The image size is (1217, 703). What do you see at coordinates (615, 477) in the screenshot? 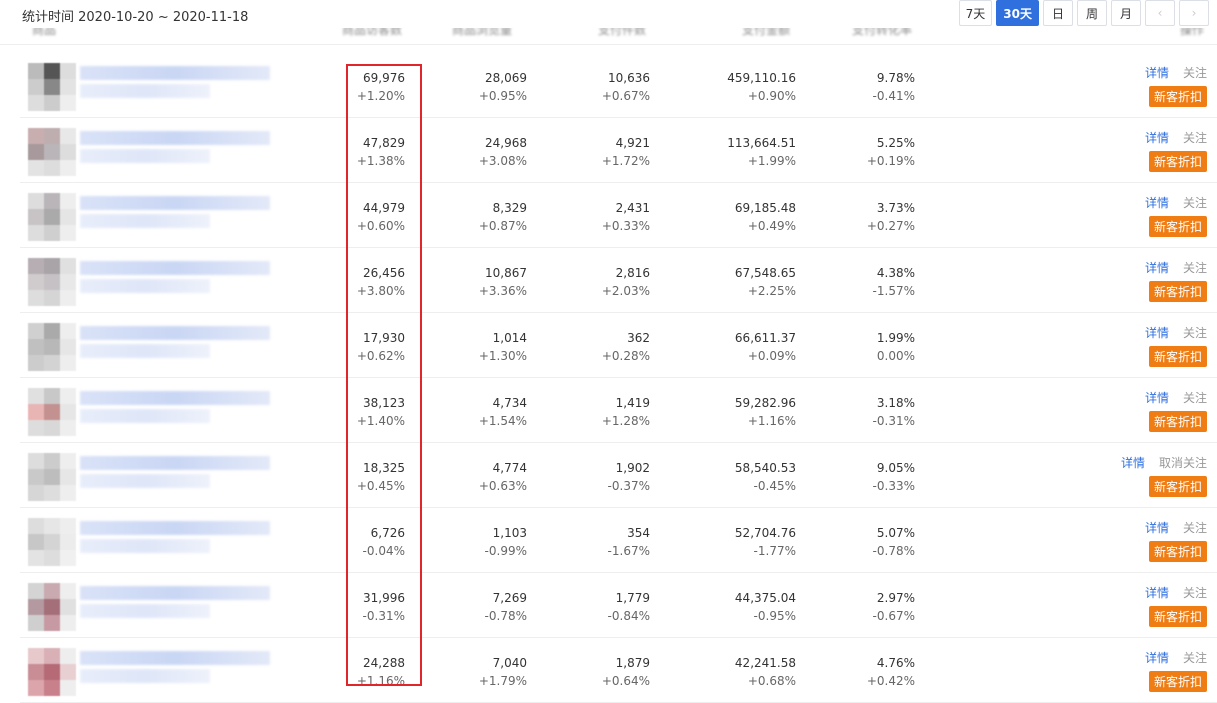
I see `qty-cell: 1,902 -0.37%` at bounding box center [615, 477].